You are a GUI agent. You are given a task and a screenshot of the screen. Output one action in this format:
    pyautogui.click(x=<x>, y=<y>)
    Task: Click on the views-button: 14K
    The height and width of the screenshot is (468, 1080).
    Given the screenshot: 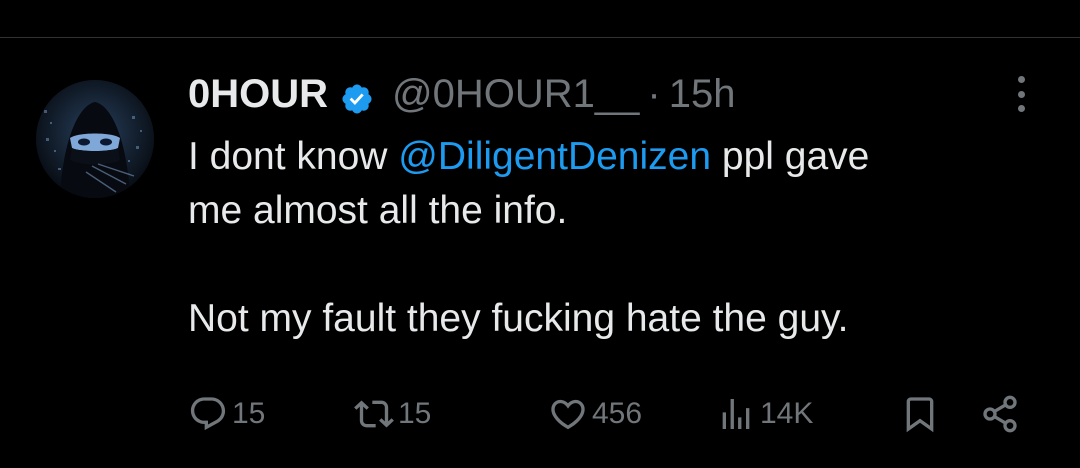 What is the action you would take?
    pyautogui.click(x=764, y=414)
    